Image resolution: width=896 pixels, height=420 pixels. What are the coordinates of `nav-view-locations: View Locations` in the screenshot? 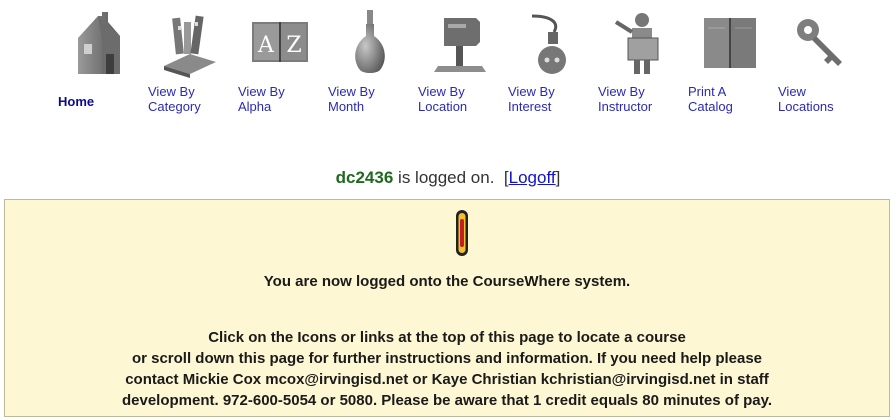 It's located at (823, 66).